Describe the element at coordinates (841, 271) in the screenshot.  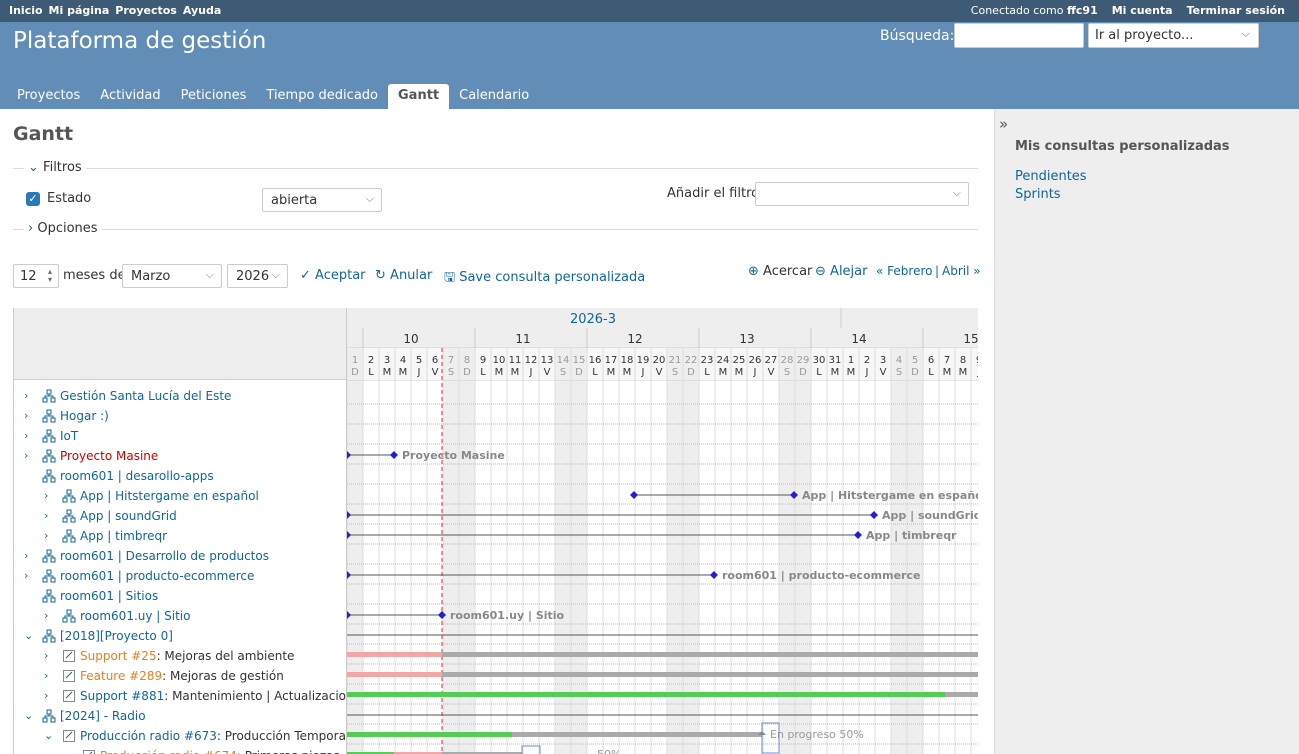
I see `zoom-out-button: ⊖ Alejar` at that location.